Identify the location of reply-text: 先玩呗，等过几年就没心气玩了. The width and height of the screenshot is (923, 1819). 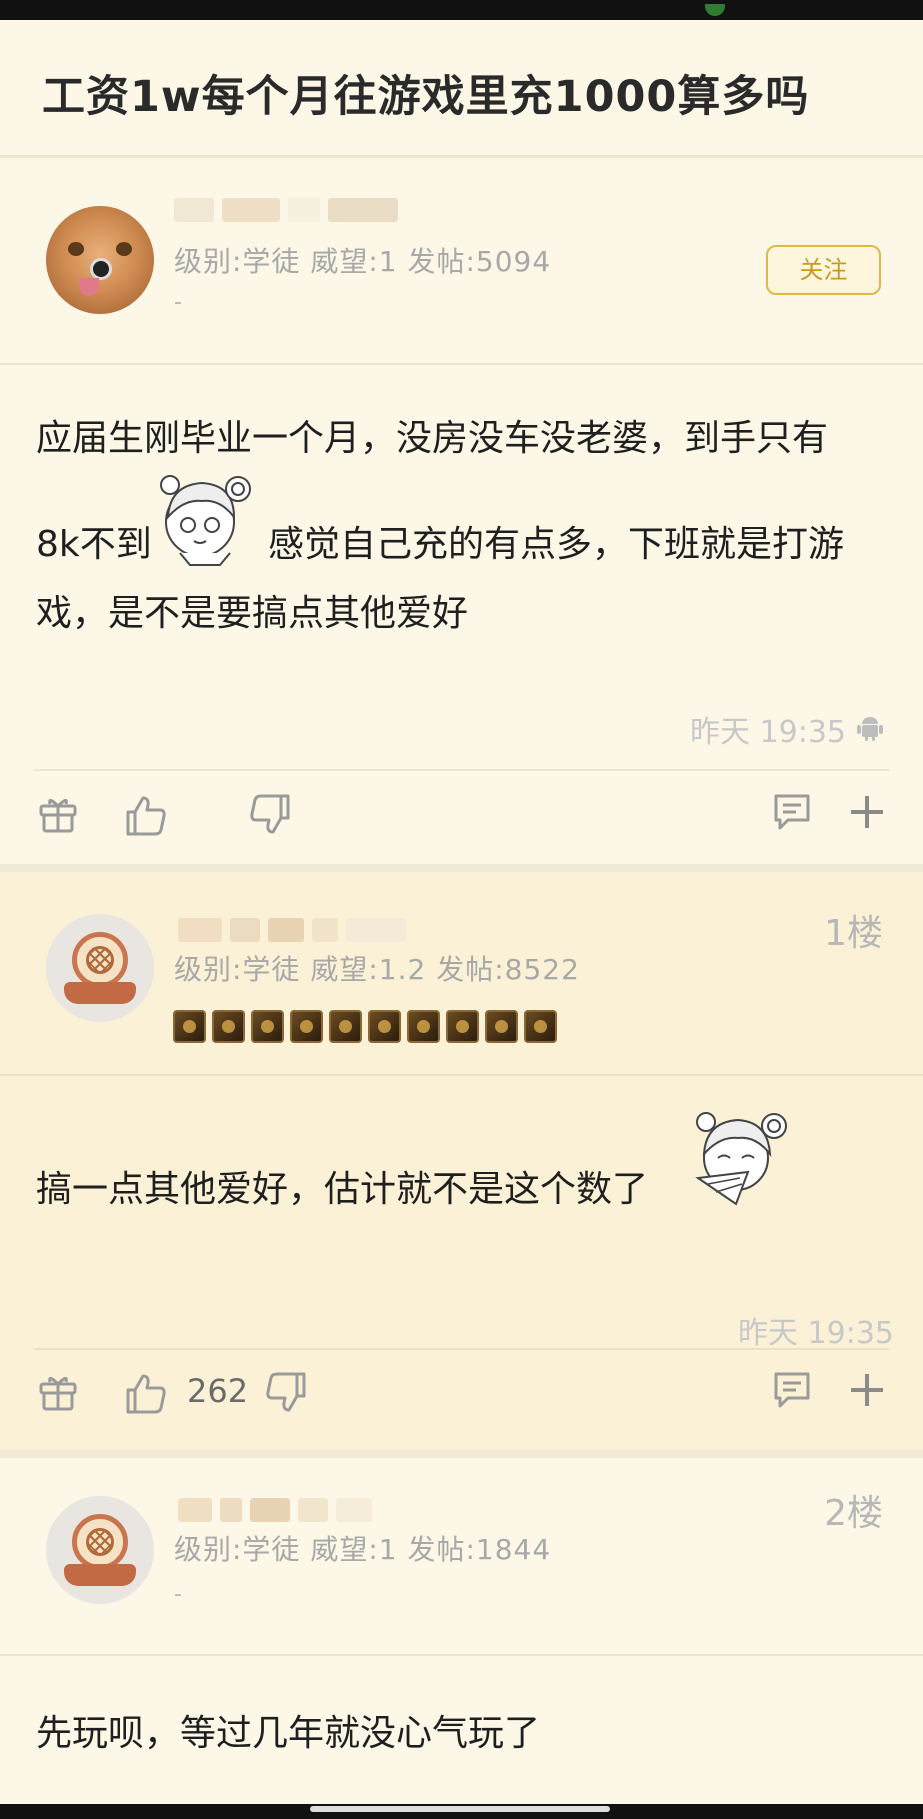
(288, 1733).